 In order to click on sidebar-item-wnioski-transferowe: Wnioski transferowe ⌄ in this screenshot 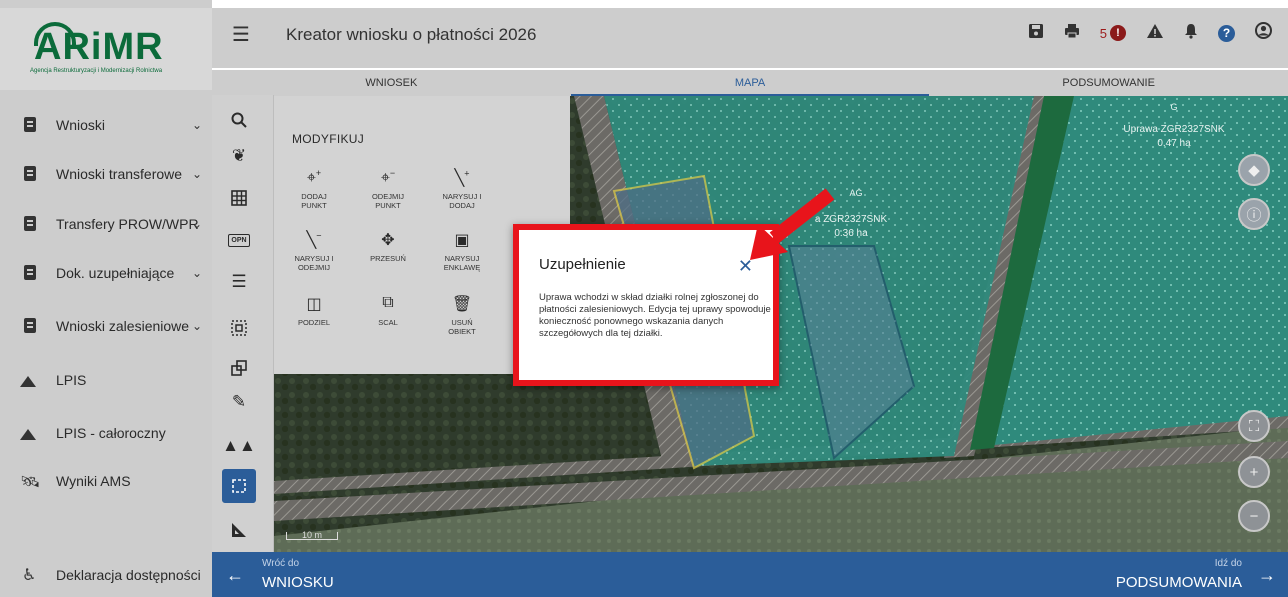, I will do `click(106, 174)`.